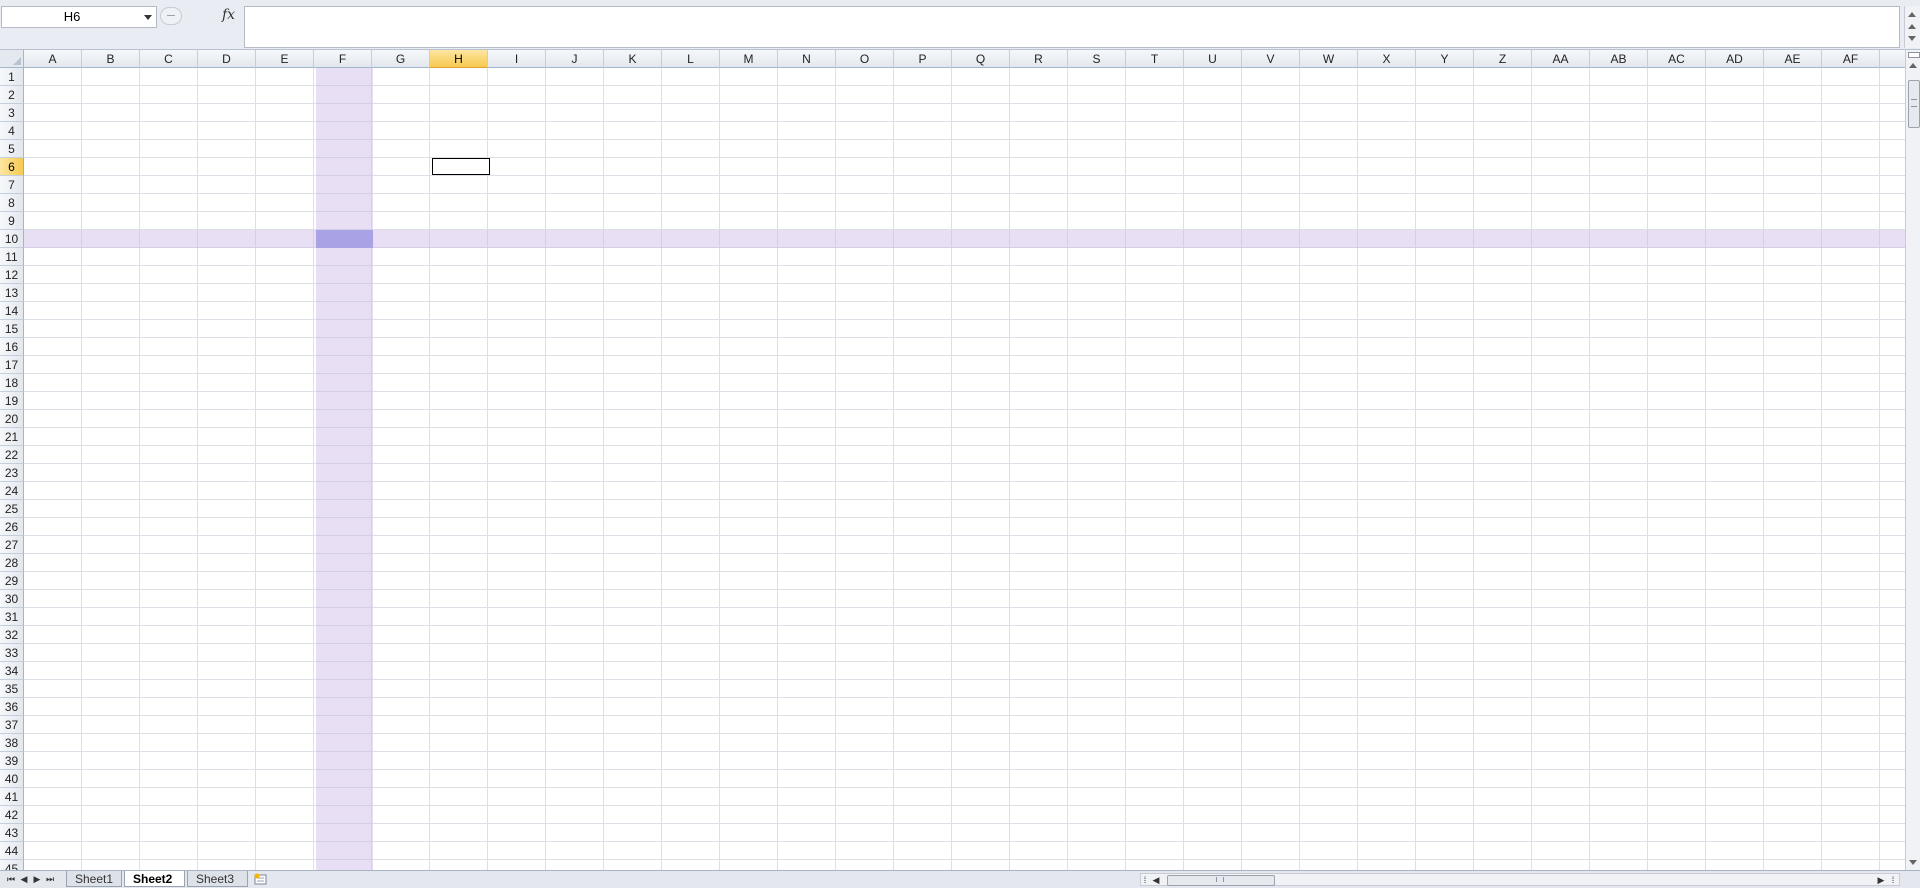 Image resolution: width=1920 pixels, height=888 pixels. What do you see at coordinates (12, 185) in the screenshot?
I see `row-header-7: 7` at bounding box center [12, 185].